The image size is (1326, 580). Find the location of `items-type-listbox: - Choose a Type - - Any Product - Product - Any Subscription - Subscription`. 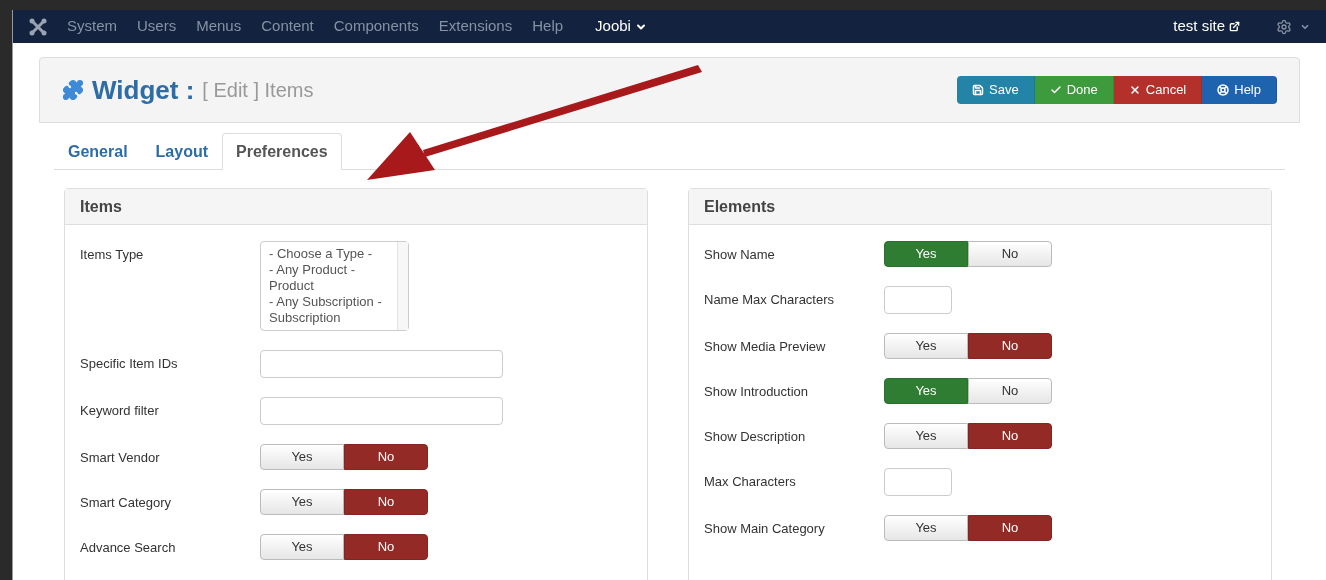

items-type-listbox: - Choose a Type - - Any Product - Product - Any Subscription - Subscription is located at coordinates (334, 286).